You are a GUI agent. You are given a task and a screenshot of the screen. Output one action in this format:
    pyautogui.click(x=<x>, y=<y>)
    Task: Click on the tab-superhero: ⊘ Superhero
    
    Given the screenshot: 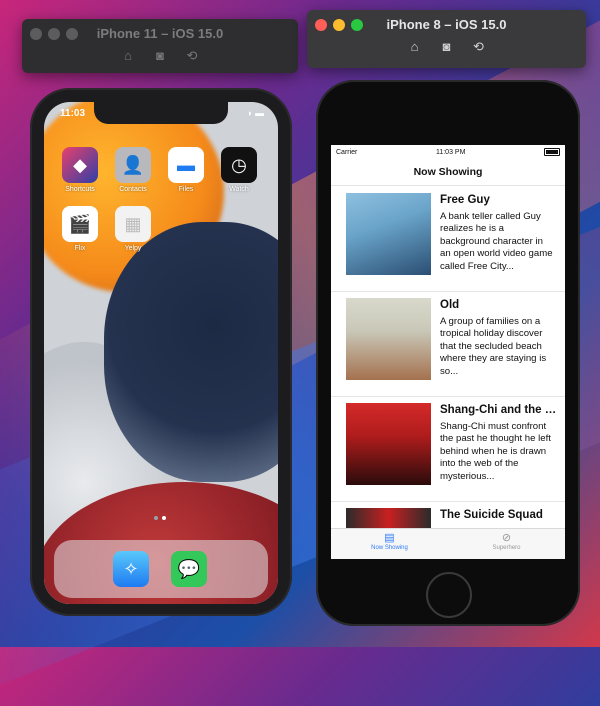 What is the action you would take?
    pyautogui.click(x=506, y=544)
    